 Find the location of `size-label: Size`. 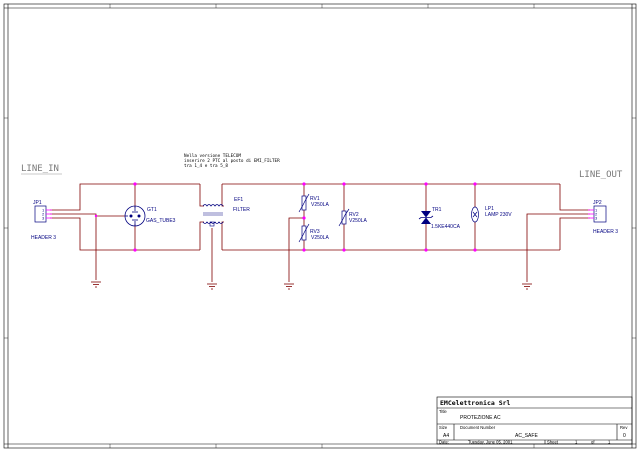

size-label: Size is located at coordinates (443, 427).